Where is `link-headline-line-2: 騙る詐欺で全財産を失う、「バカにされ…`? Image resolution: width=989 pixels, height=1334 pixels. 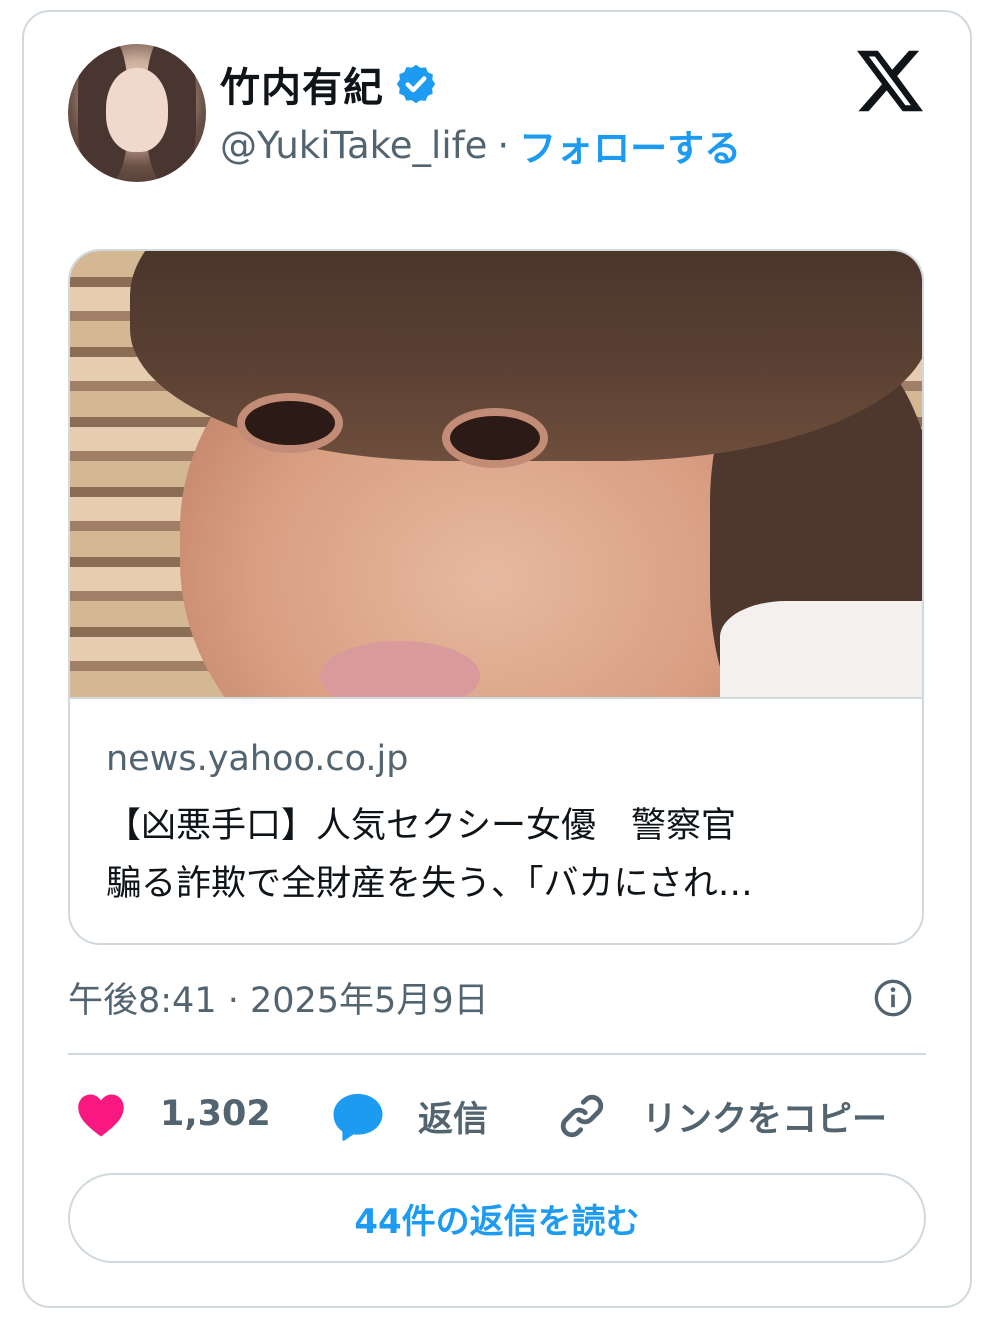 link-headline-line-2: 騙る詐欺で全財産を失う、「バカにされ… is located at coordinates (429, 884).